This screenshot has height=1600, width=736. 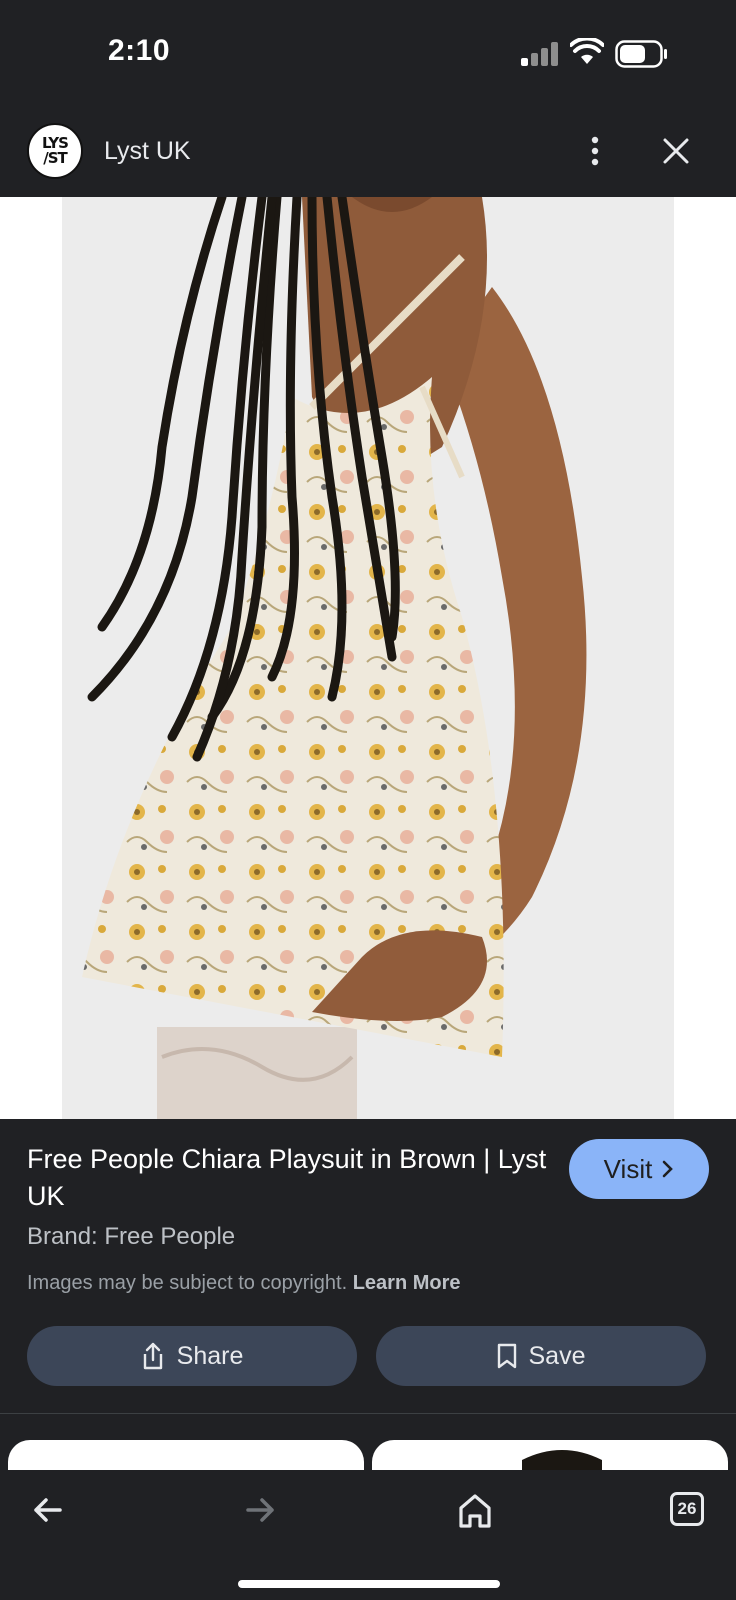 What do you see at coordinates (562, 1460) in the screenshot?
I see `related-thumbnail` at bounding box center [562, 1460].